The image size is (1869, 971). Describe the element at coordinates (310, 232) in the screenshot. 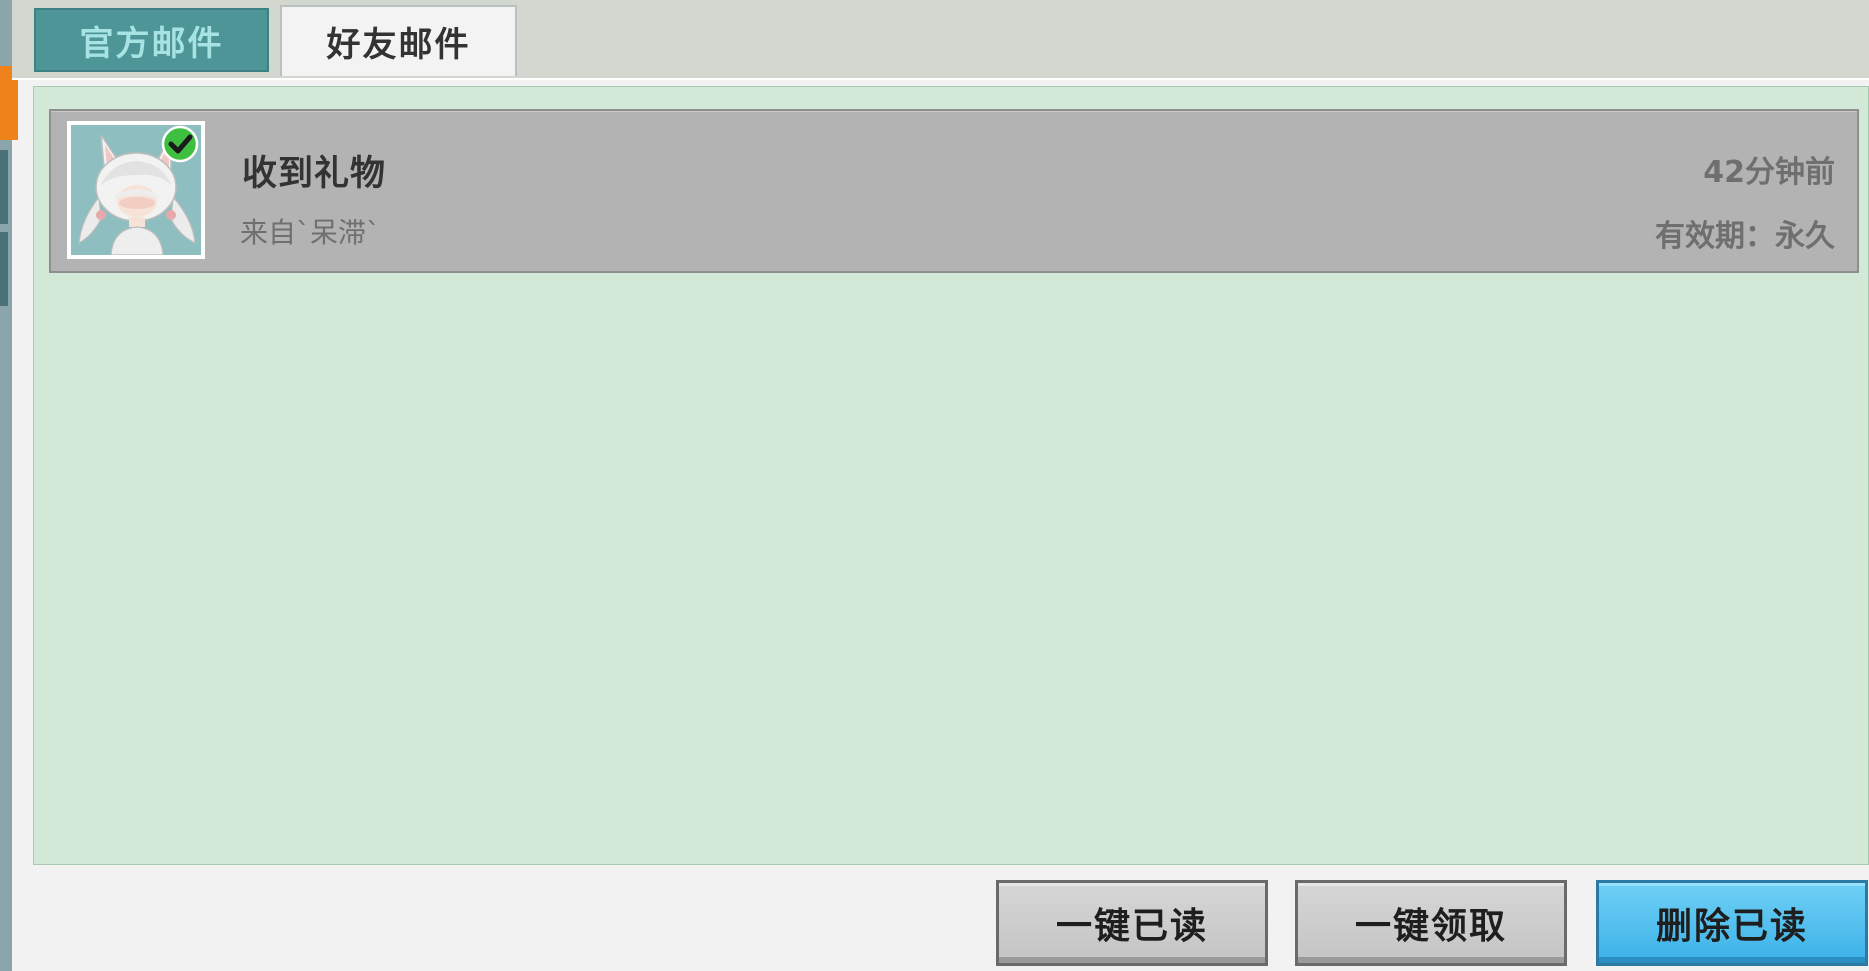

I see `mail-sender: 来自`呆滞`` at that location.